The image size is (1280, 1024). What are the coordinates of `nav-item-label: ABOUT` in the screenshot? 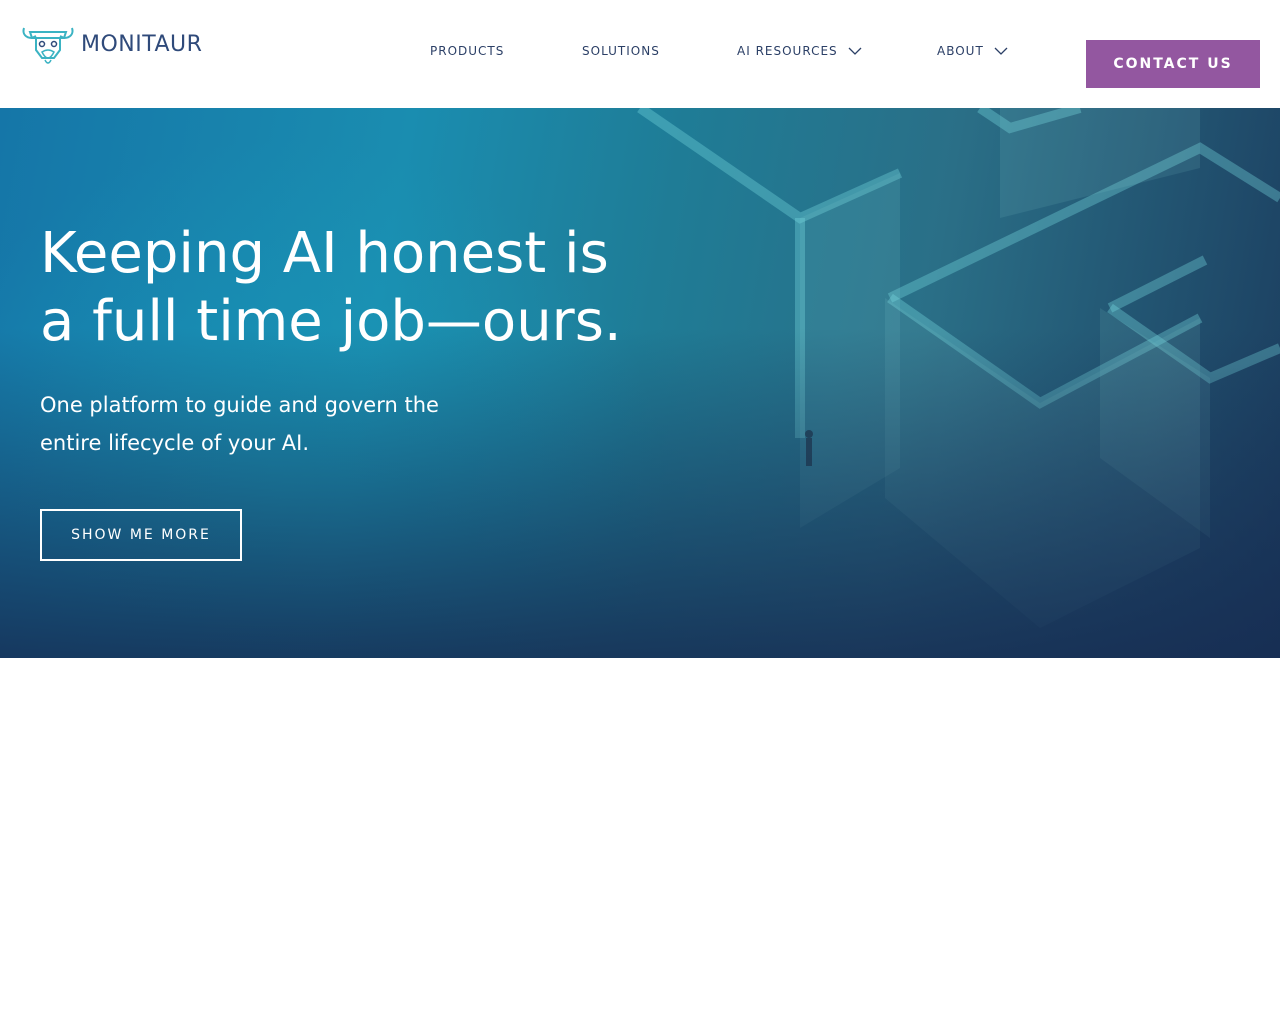 It's located at (960, 51).